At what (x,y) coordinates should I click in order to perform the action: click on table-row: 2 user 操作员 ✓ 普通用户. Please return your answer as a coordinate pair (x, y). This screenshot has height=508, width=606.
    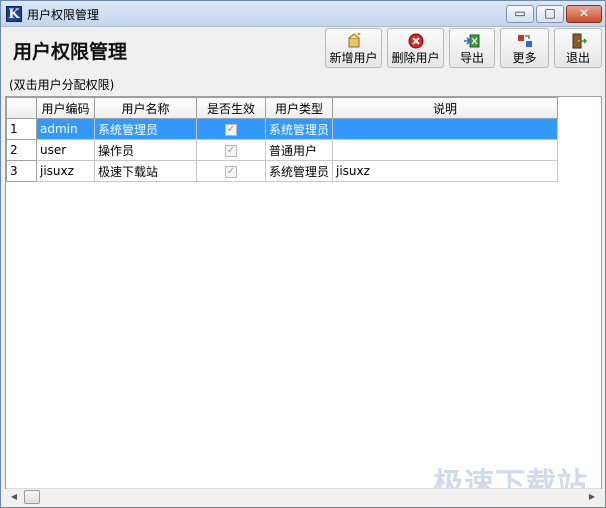
    Looking at the image, I should click on (282, 150).